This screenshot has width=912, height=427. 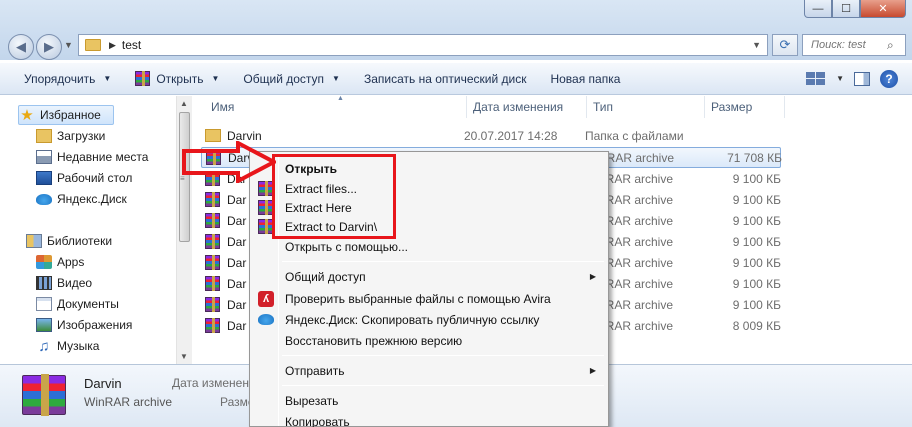 I want to click on nav-item-video: Видео, so click(x=64, y=283).